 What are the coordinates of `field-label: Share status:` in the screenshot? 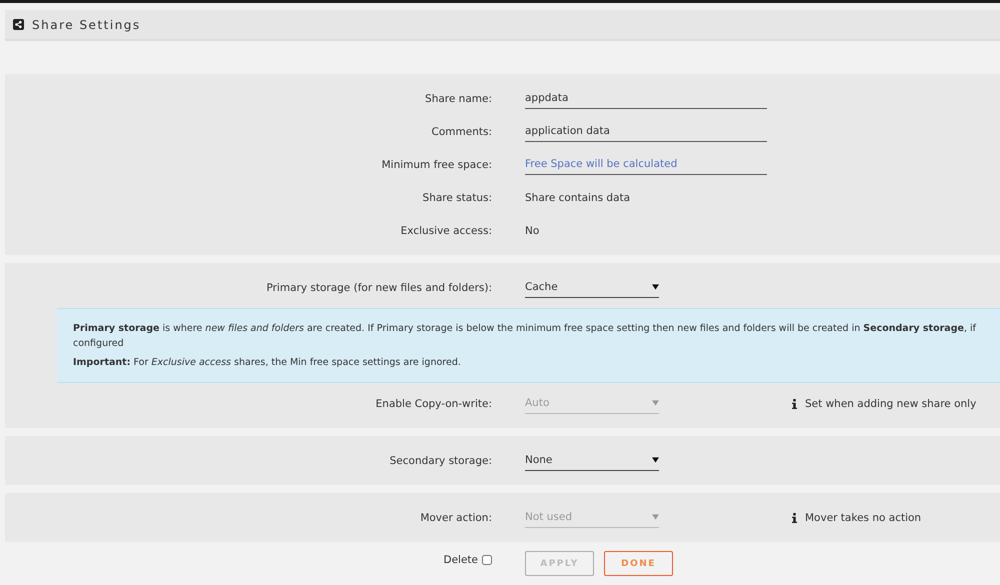 It's located at (457, 198).